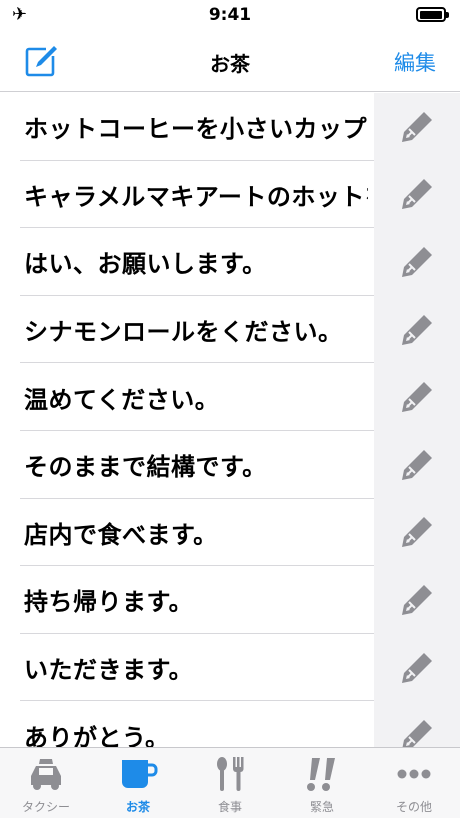 This screenshot has width=460, height=818. Describe the element at coordinates (229, 807) in the screenshot. I see `tab-label: 食事` at that location.